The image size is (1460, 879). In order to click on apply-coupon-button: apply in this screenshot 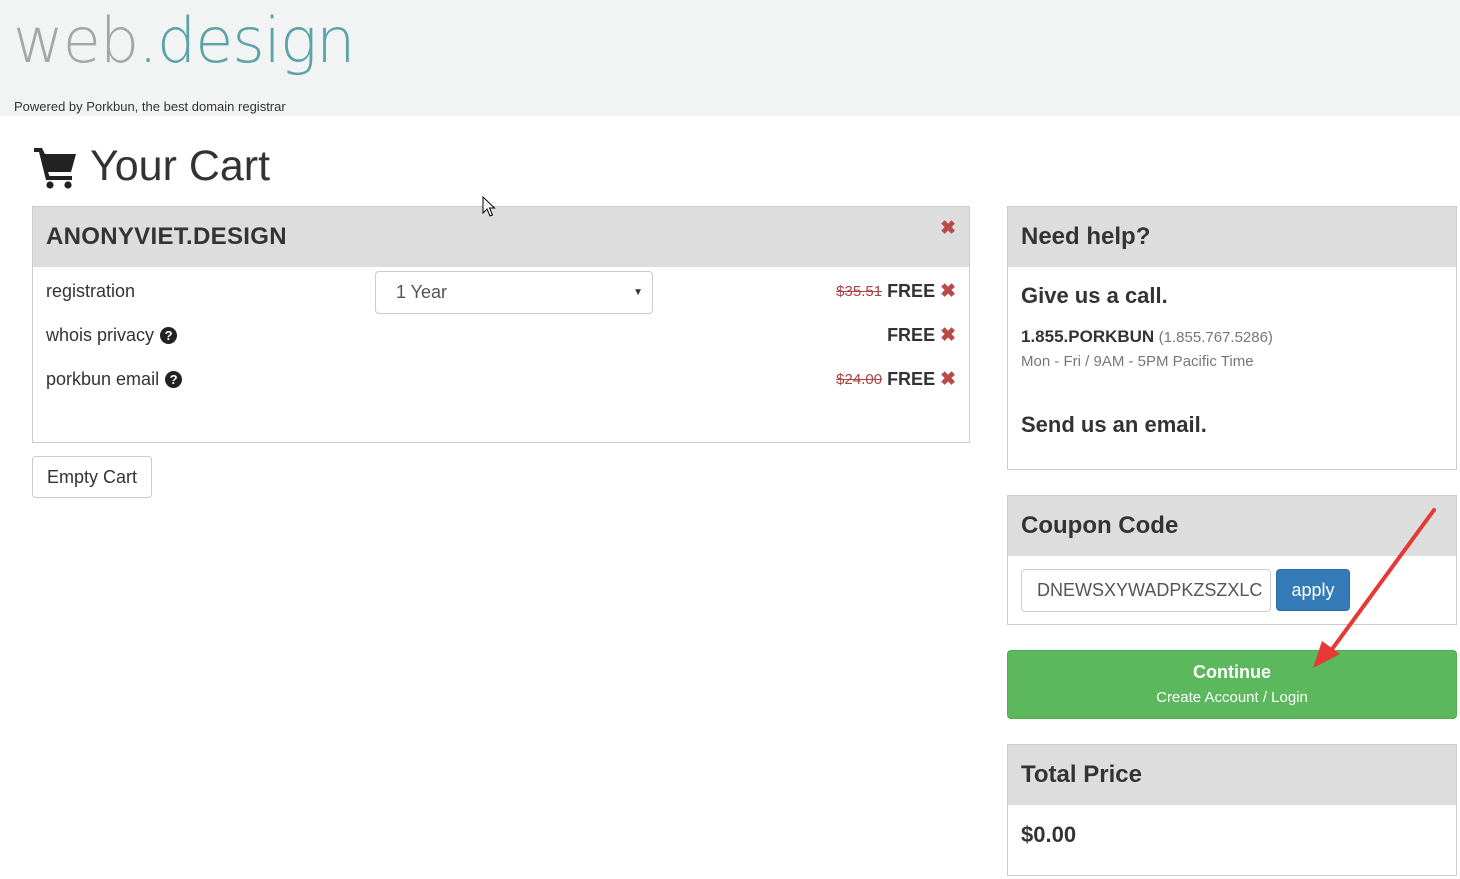, I will do `click(1313, 590)`.